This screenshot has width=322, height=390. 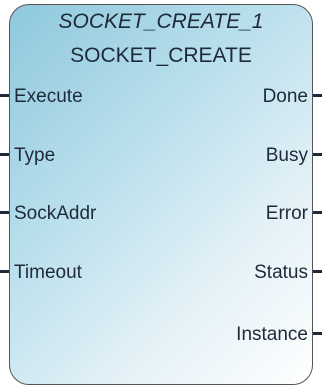 I want to click on output-pin-busy: Busy, so click(x=294, y=156).